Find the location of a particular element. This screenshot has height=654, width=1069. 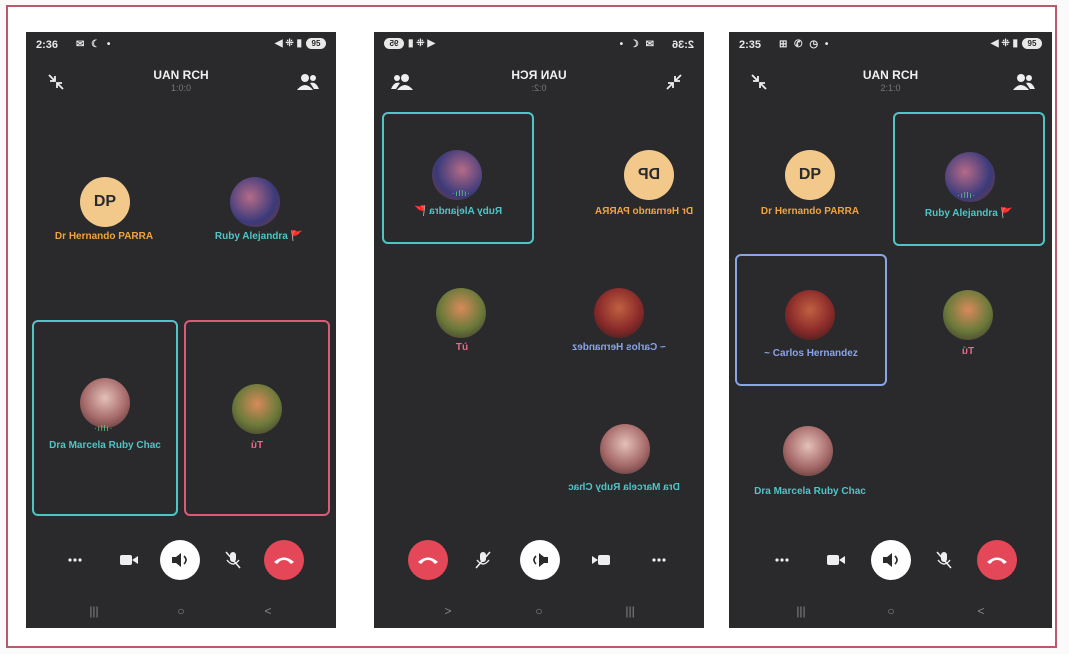

status-bar: 2:35 ⊞ ✆ ◷ • ◀ ⁜ ▮ 95 is located at coordinates (890, 46).